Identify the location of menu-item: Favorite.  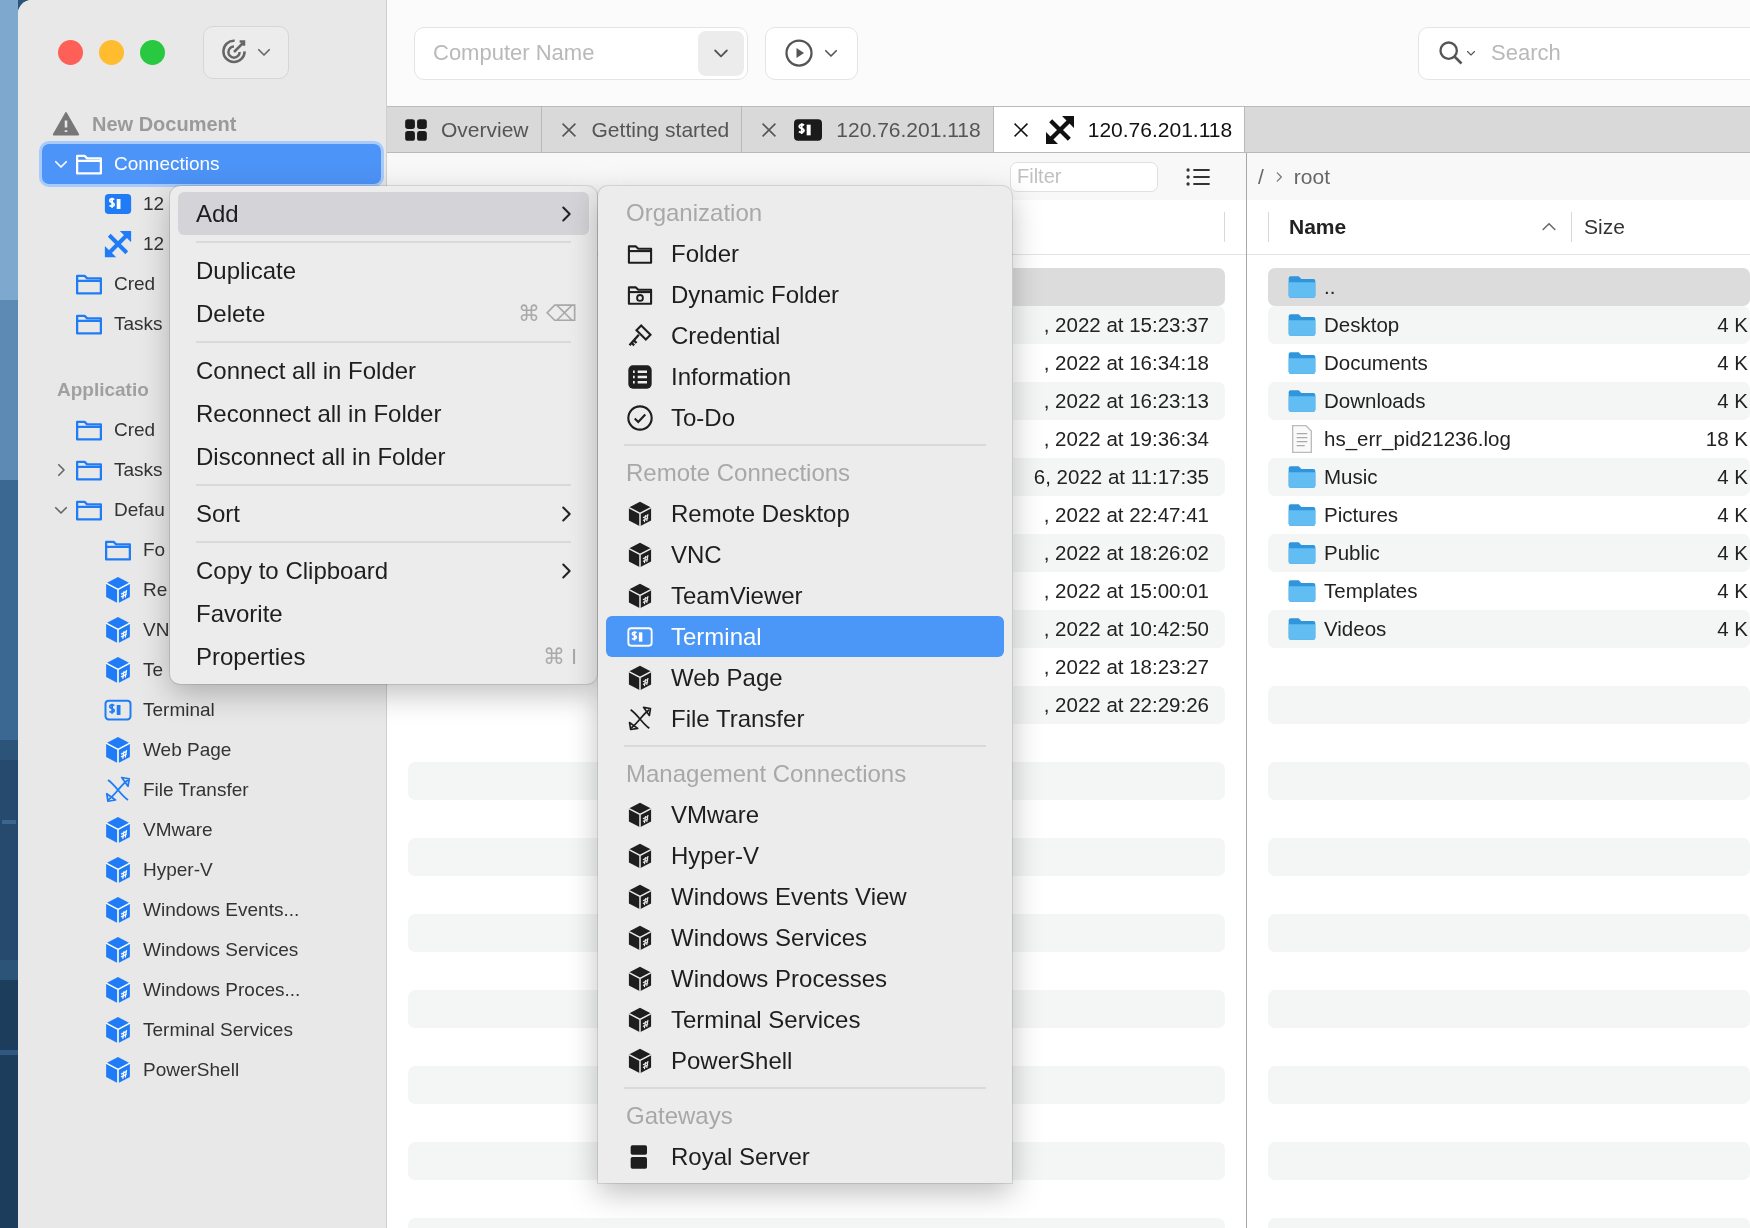
(383, 613).